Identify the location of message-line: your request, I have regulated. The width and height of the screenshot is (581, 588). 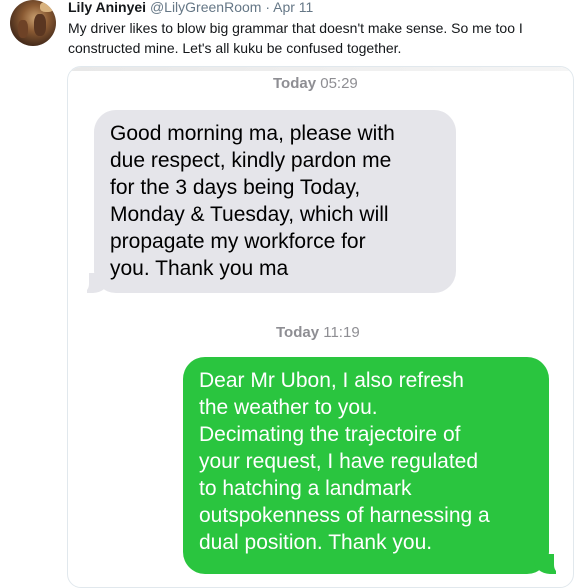
(339, 461).